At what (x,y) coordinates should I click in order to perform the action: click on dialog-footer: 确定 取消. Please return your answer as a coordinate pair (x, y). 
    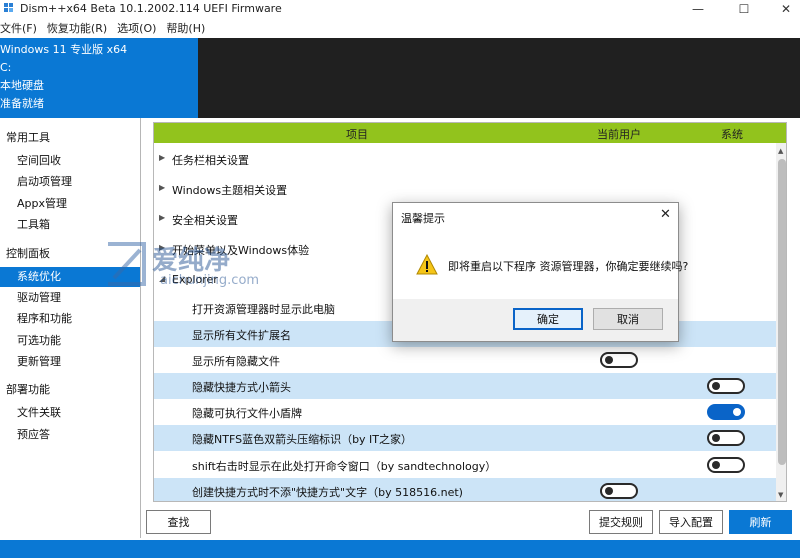
    Looking at the image, I should click on (535, 320).